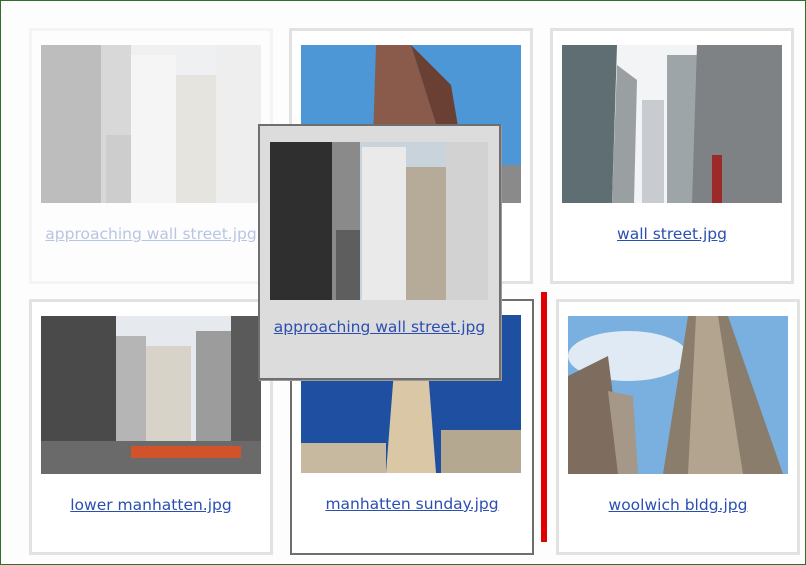  What do you see at coordinates (151, 234) in the screenshot?
I see `photo-caption-link: approaching wall street.jpg` at bounding box center [151, 234].